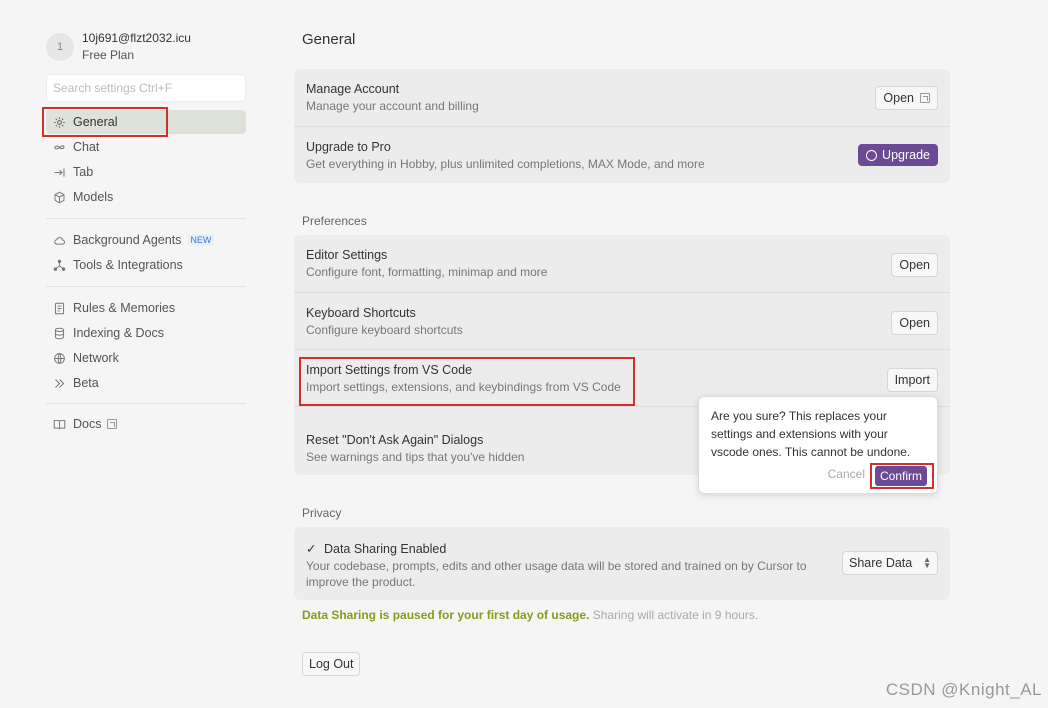 The width and height of the screenshot is (1048, 708). I want to click on sidebar-item-label: Tab, so click(83, 172).